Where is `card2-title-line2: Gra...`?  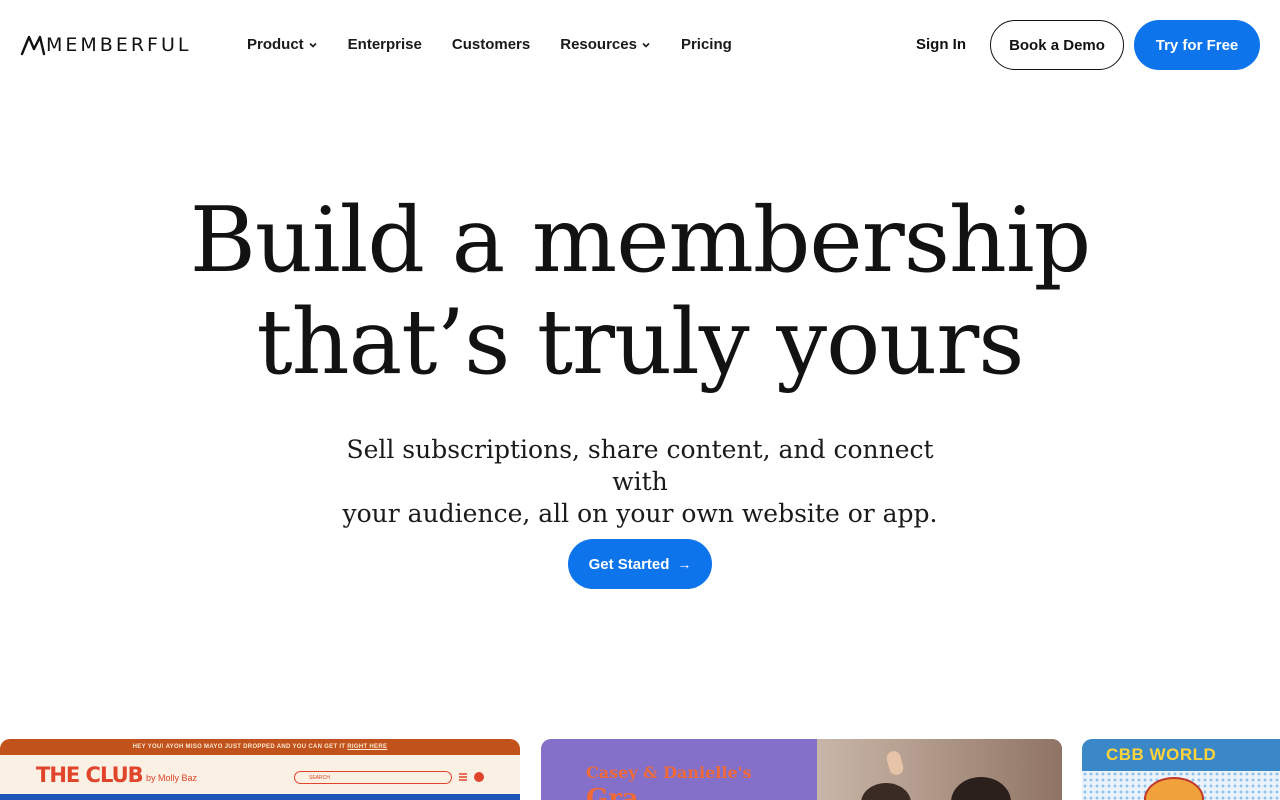 card2-title-line2: Gra... is located at coordinates (626, 792).